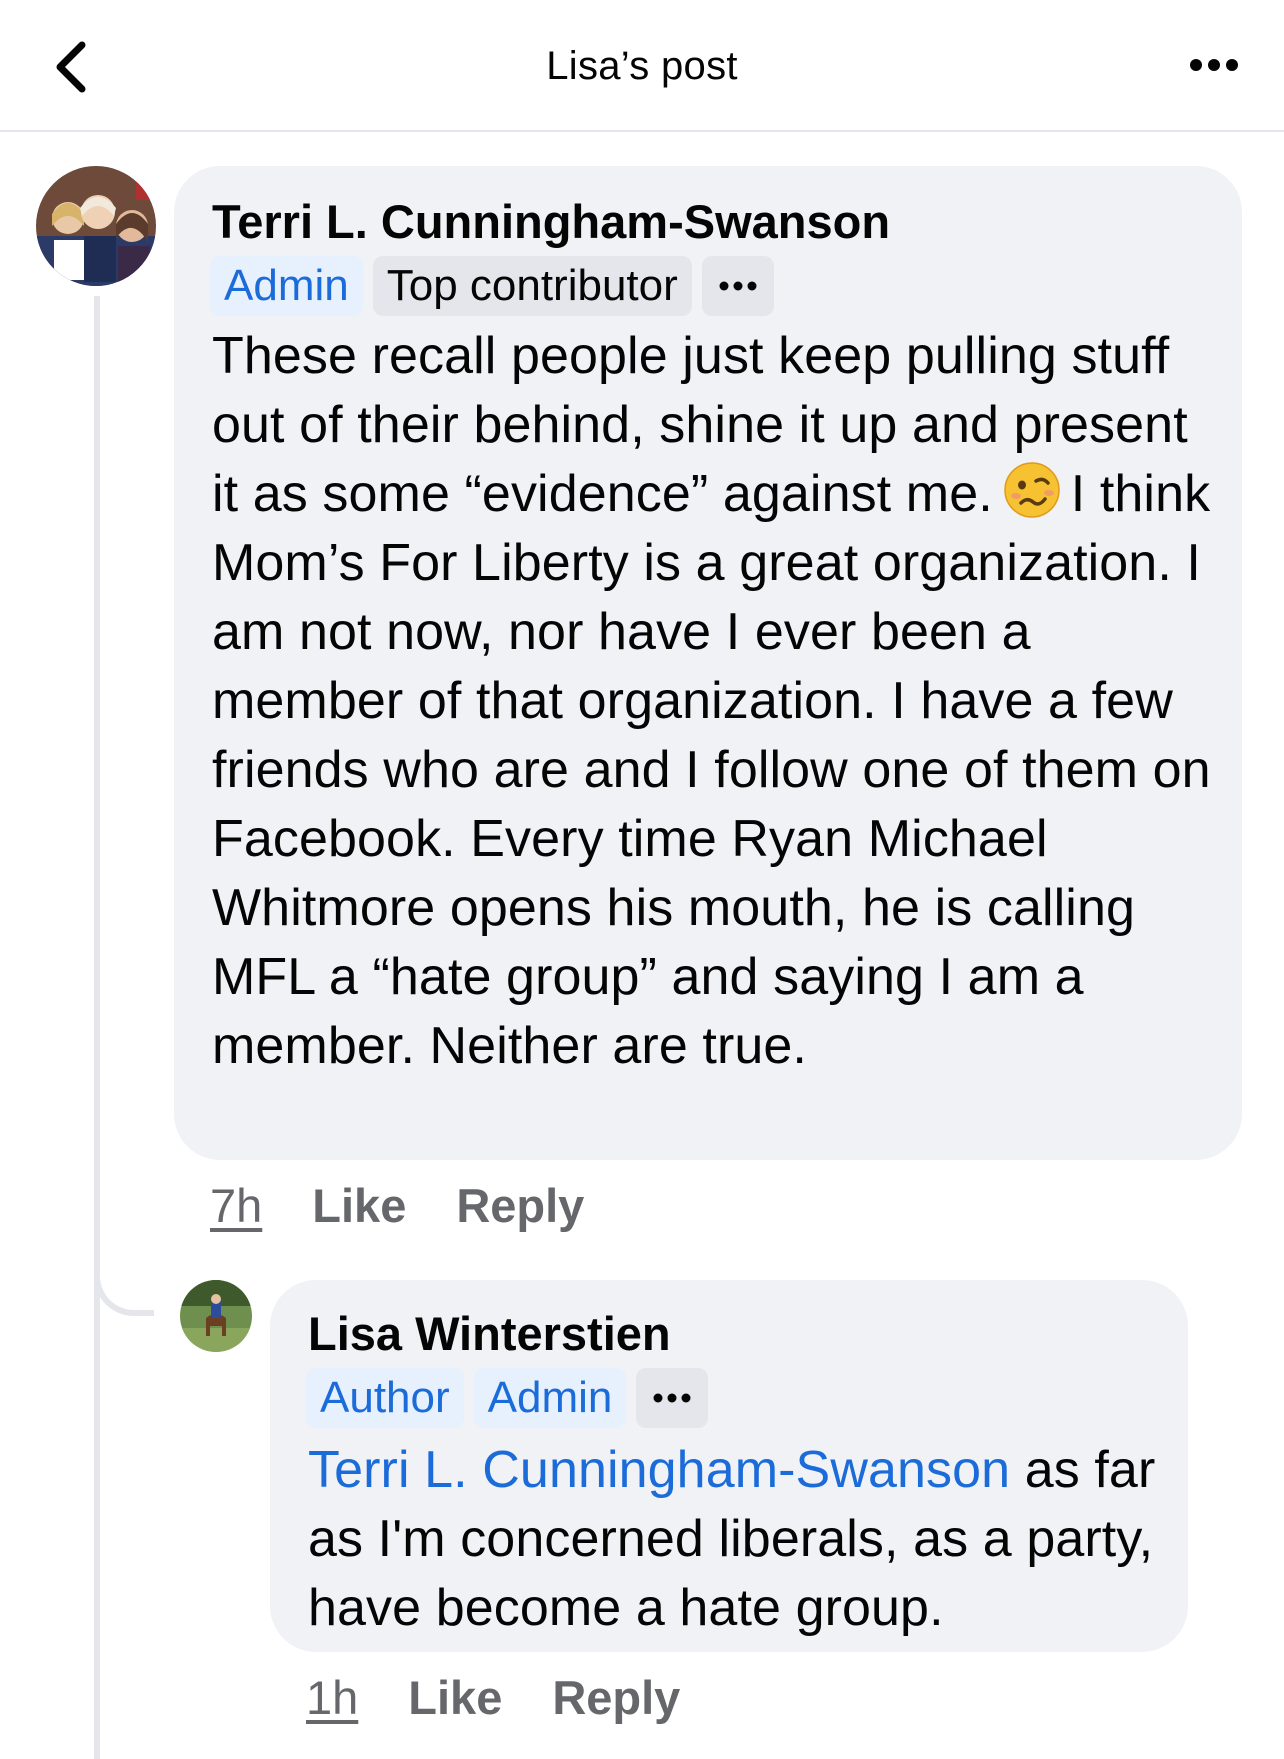 Image resolution: width=1284 pixels, height=1759 pixels. I want to click on woozy-face-emoji, so click(1032, 490).